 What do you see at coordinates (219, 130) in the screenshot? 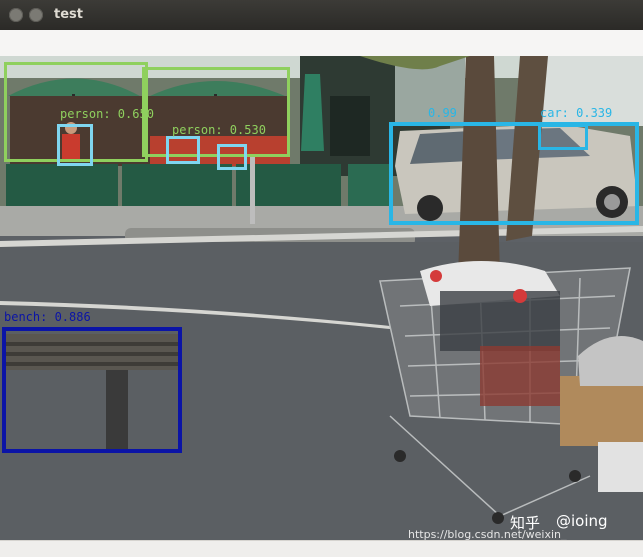
I see `detection-label: person: 0.530` at bounding box center [219, 130].